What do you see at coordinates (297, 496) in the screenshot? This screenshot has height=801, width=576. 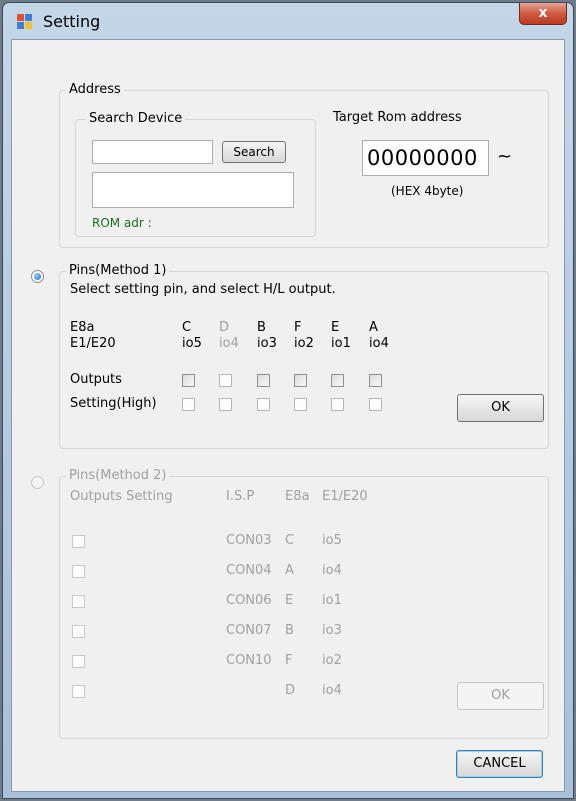 I see `header-e8a: E8a` at bounding box center [297, 496].